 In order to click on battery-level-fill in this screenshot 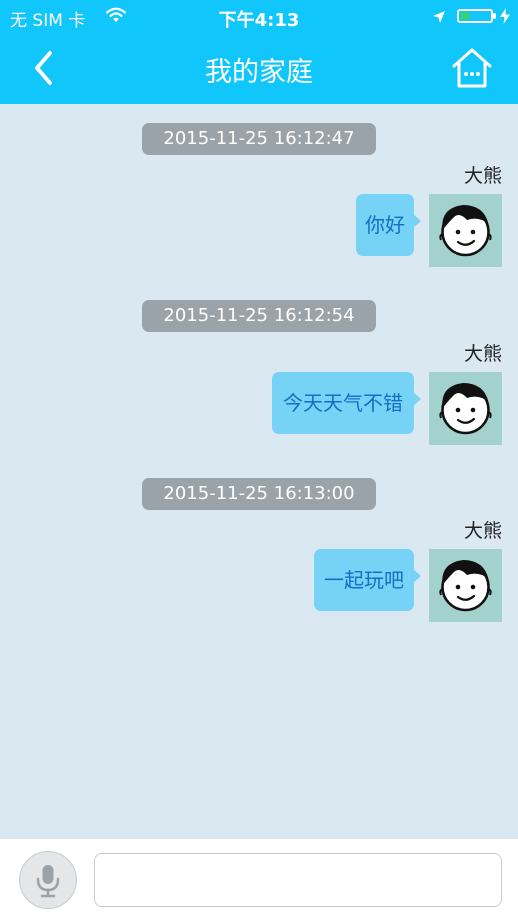, I will do `click(465, 16)`.